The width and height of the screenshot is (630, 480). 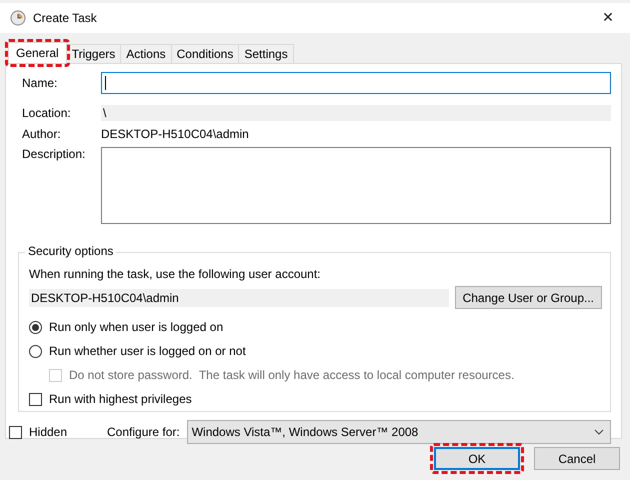 What do you see at coordinates (577, 458) in the screenshot?
I see `dialog-button: Cancel` at bounding box center [577, 458].